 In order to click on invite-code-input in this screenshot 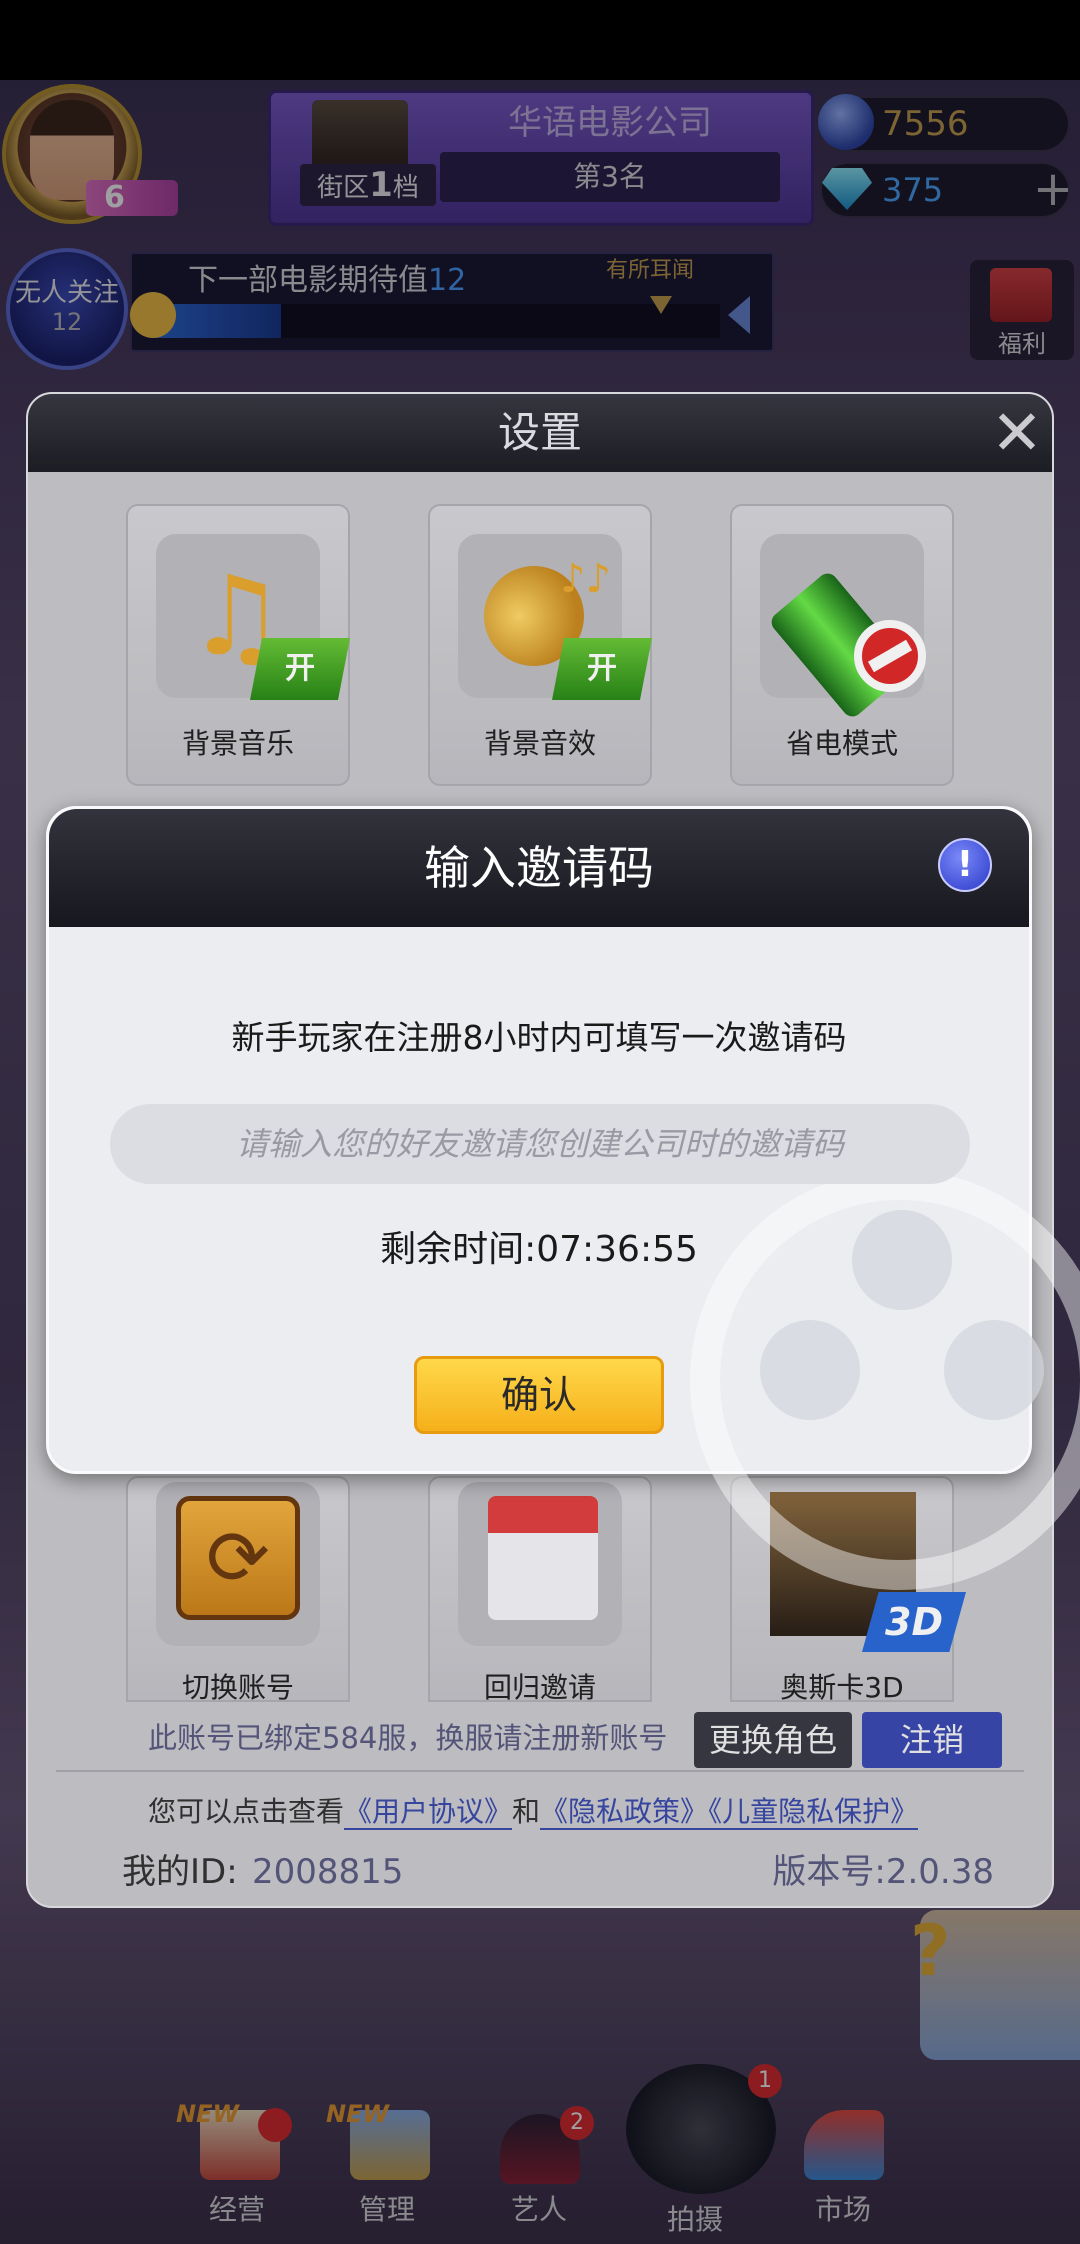, I will do `click(540, 1144)`.